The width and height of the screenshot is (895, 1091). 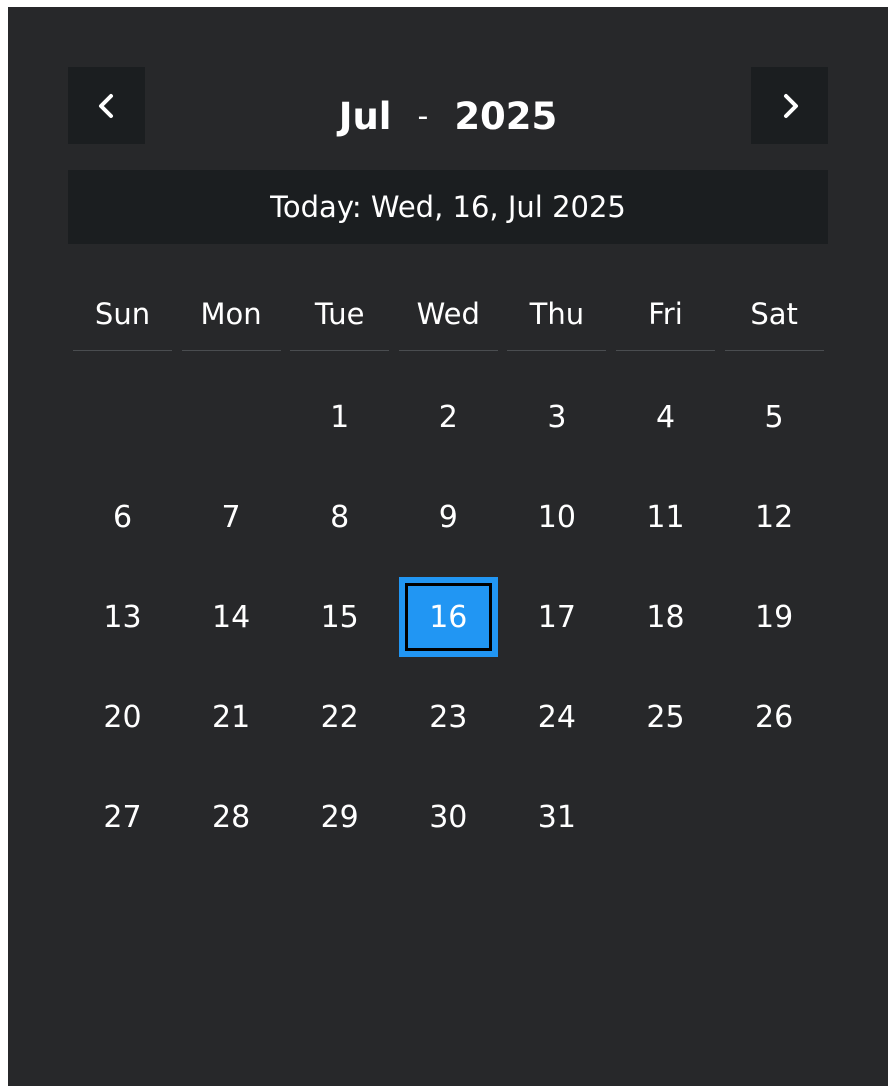 I want to click on today-label: Today: Wed, 16, Jul 2025, so click(x=448, y=207).